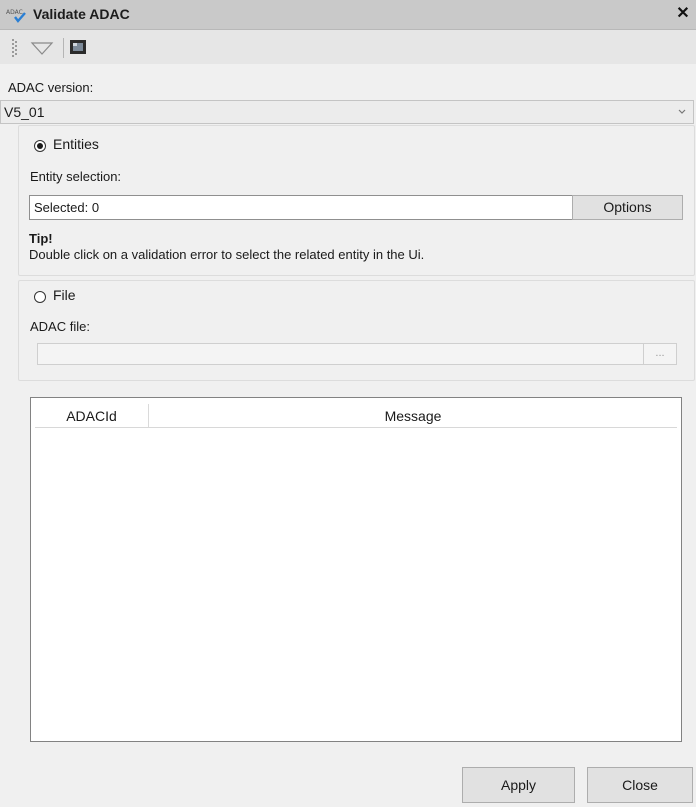 The image size is (696, 807). What do you see at coordinates (518, 785) in the screenshot?
I see `apply-button: Apply` at bounding box center [518, 785].